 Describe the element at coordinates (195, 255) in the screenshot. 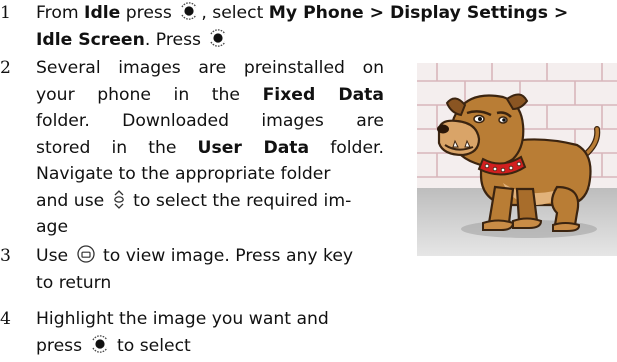

I see `step-3-line-1: Use to view image. Press any key` at that location.